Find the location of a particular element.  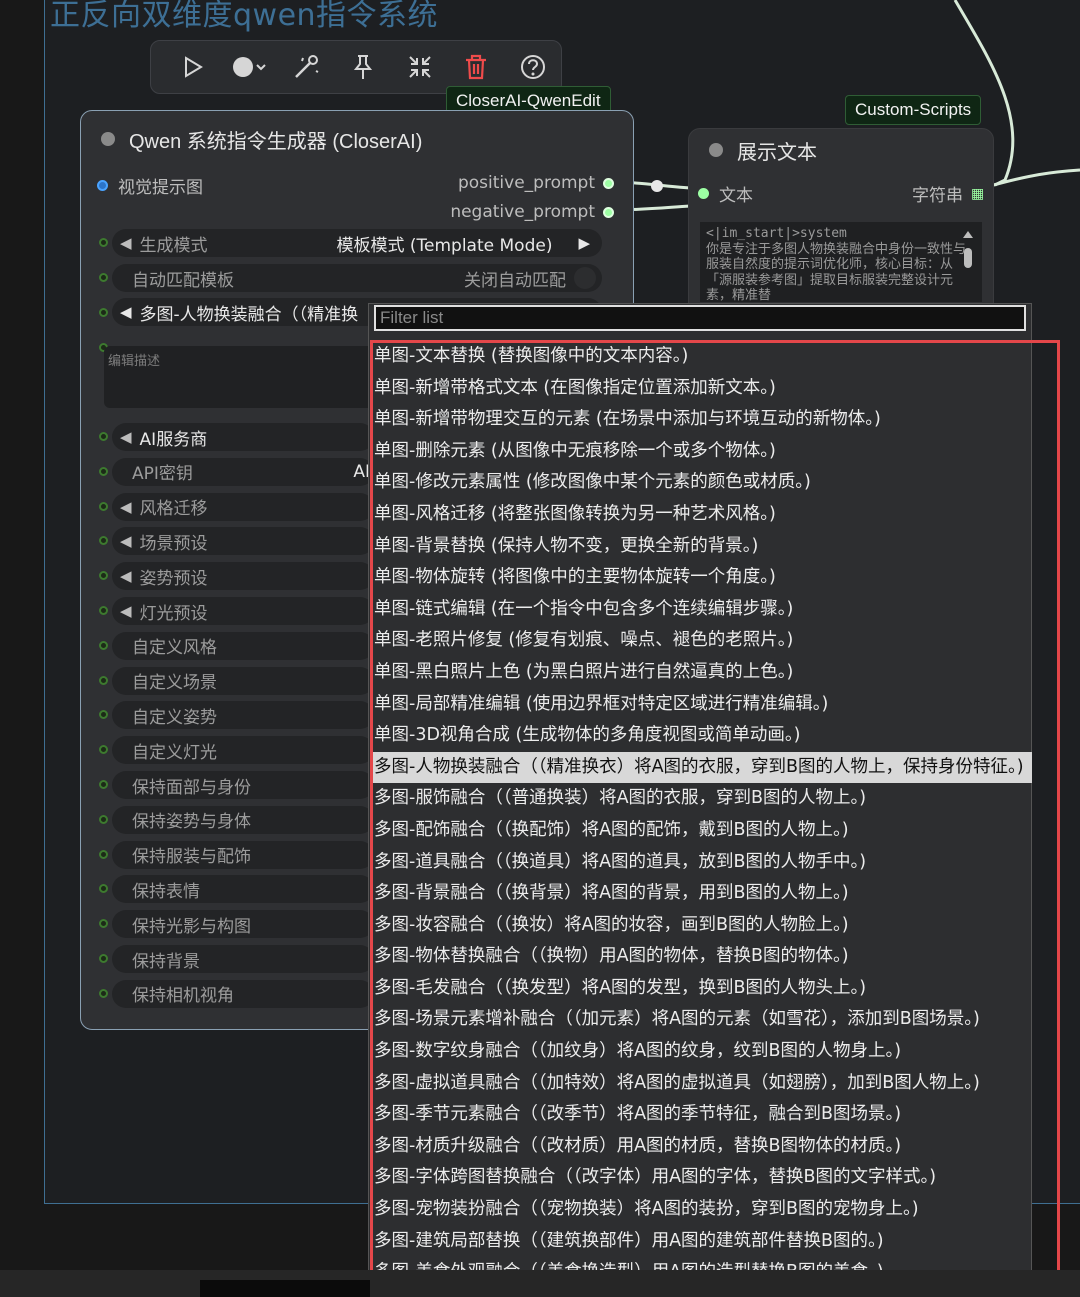

output-slot-negative: negative_prompt is located at coordinates (532, 212).